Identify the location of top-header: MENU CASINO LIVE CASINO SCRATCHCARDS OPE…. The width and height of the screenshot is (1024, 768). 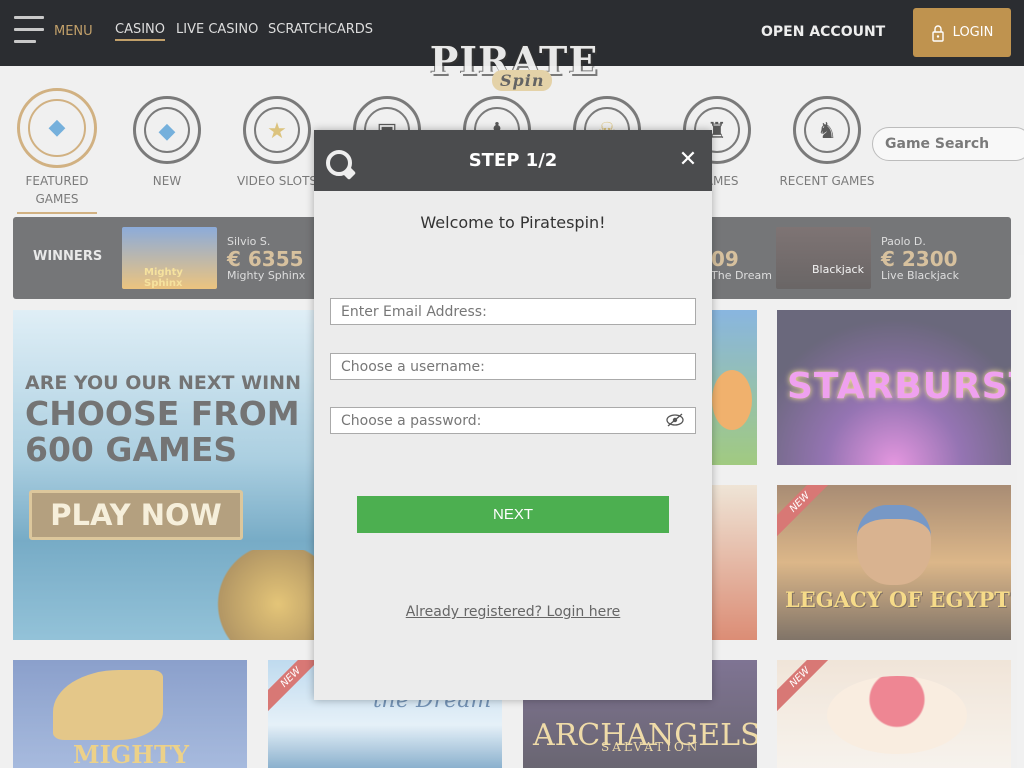
(512, 45).